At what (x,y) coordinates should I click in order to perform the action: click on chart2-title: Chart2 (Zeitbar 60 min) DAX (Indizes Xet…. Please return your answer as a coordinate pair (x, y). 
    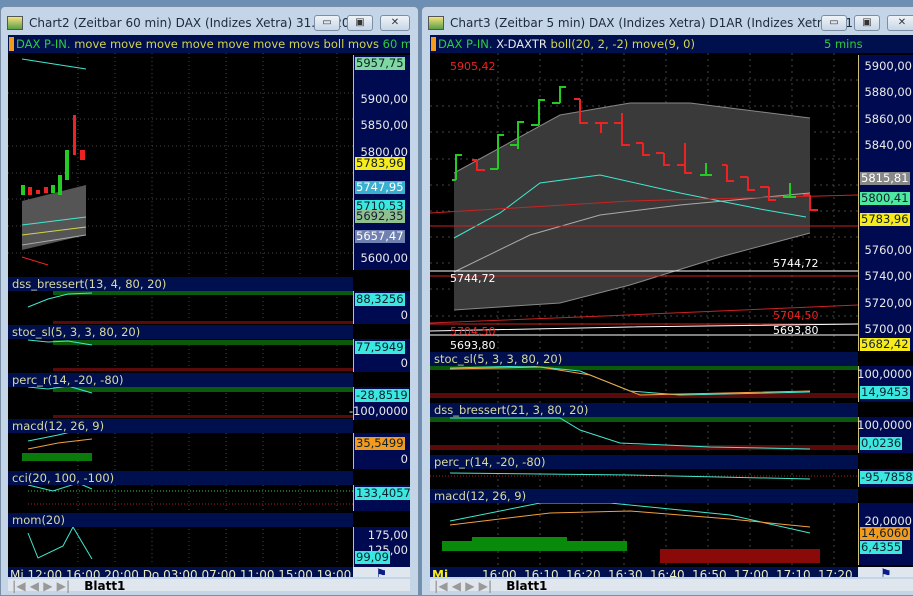
    Looking at the image, I should click on (195, 23).